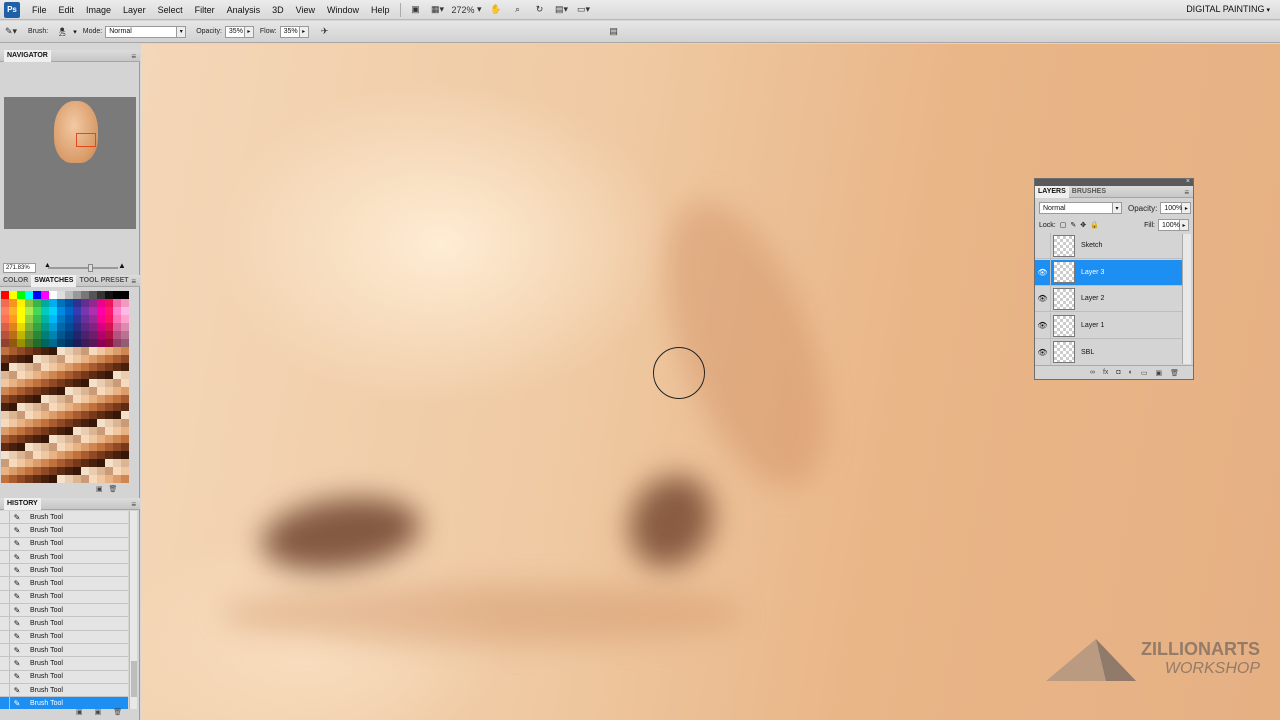 This screenshot has height=720, width=1280. Describe the element at coordinates (1109, 245) in the screenshot. I see `layer-row: Sketch` at that location.